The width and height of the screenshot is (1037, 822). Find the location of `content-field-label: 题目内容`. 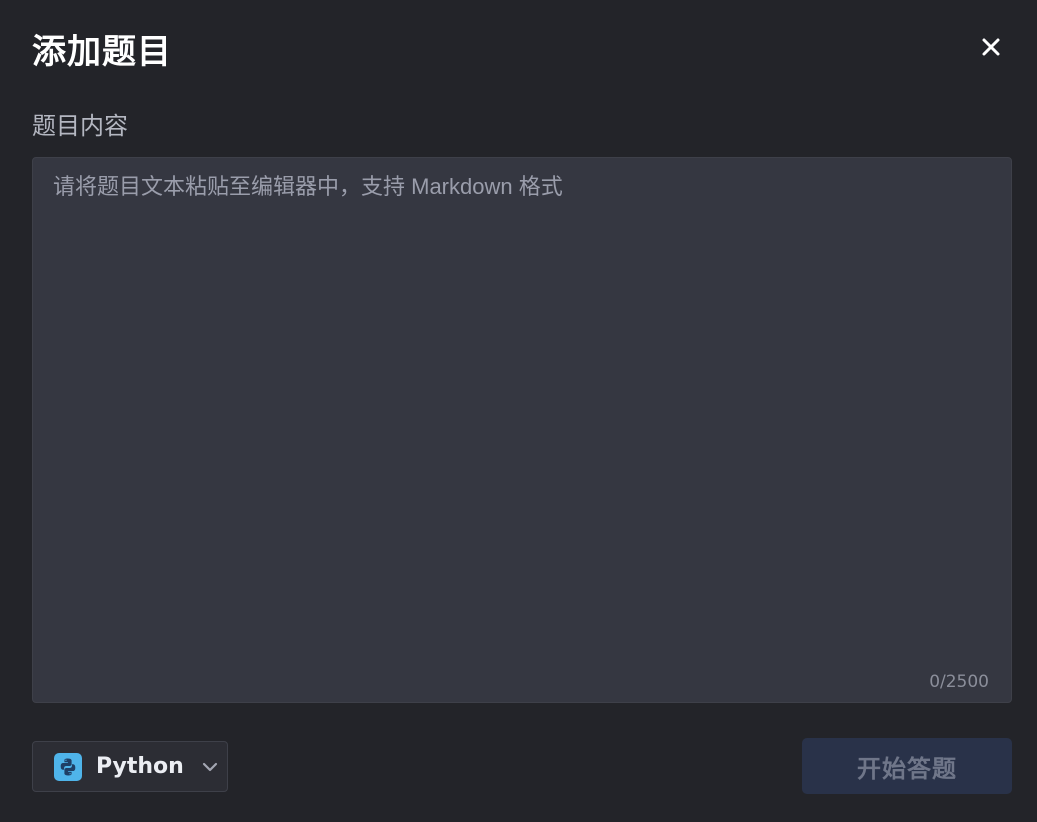

content-field-label: 题目内容 is located at coordinates (80, 126).